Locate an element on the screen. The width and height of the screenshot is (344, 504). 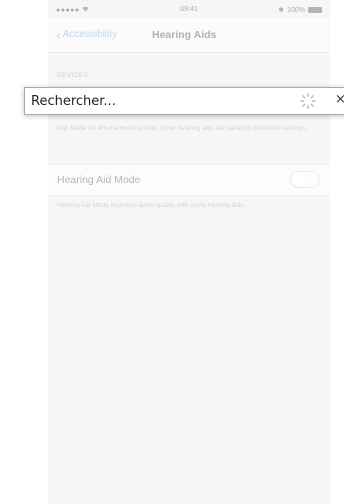
navigation-bar: ‹ Accessibility Hearing Aids is located at coordinates (189, 35).